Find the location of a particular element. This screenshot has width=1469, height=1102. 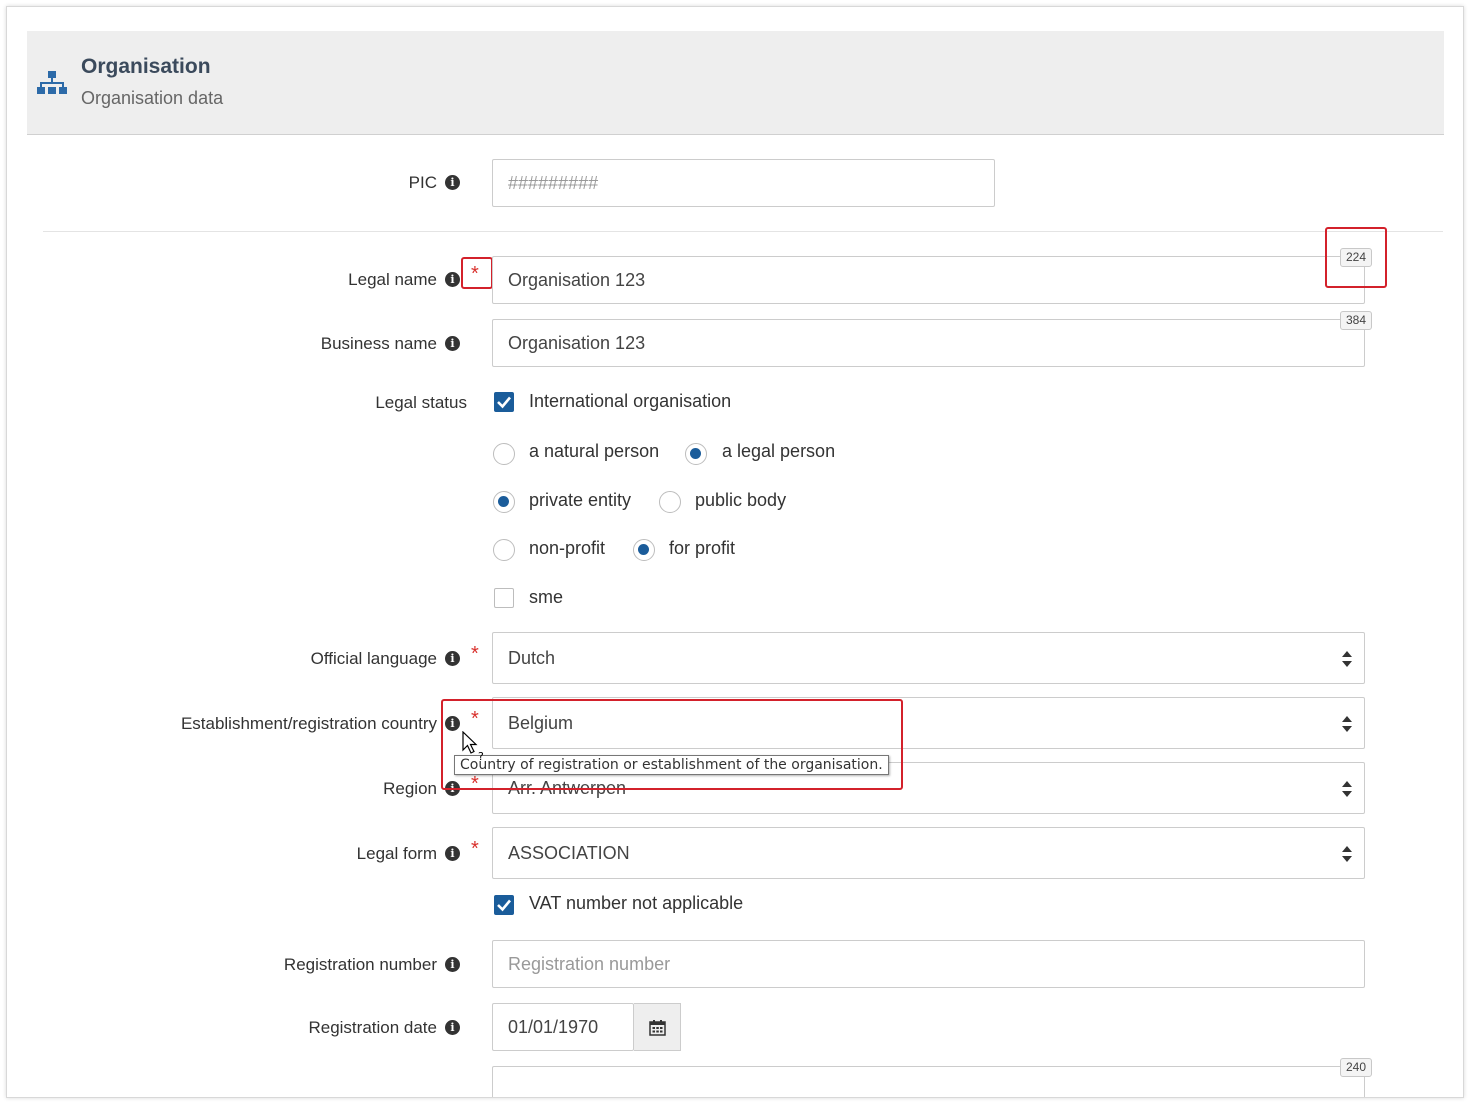

sitemap-icon is located at coordinates (52, 82).